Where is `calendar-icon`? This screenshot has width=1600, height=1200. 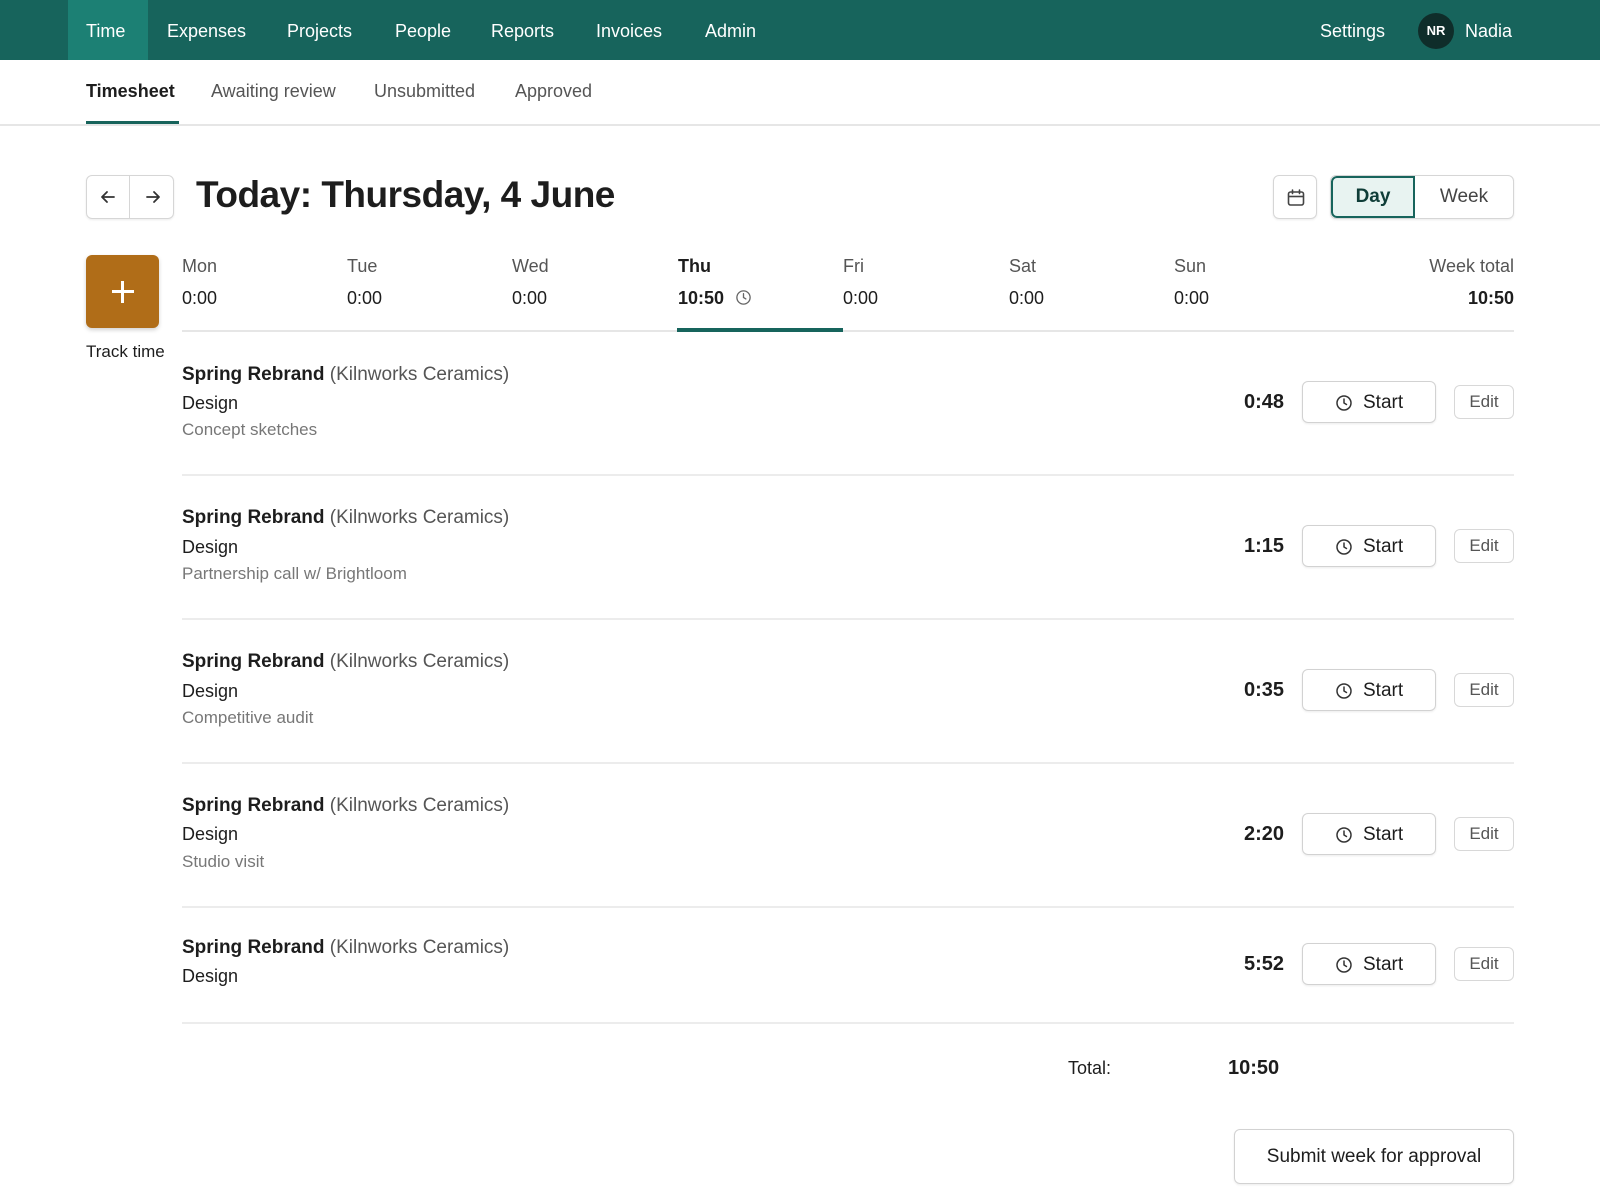
calendar-icon is located at coordinates (1296, 197).